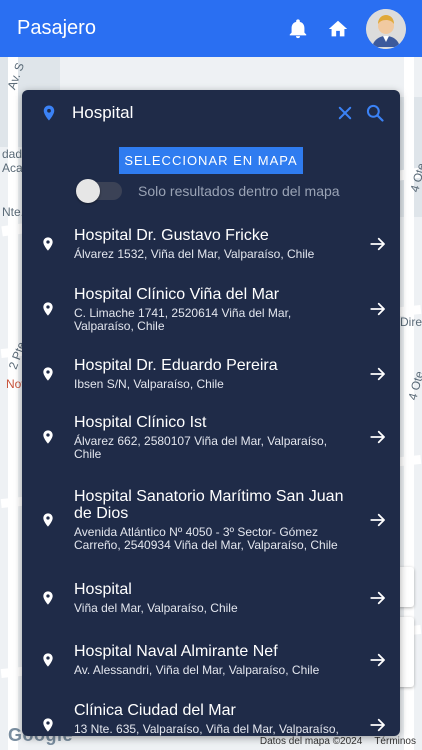 This screenshot has width=422, height=750. What do you see at coordinates (13, 212) in the screenshot?
I see `map-street-label: Nte.` at bounding box center [13, 212].